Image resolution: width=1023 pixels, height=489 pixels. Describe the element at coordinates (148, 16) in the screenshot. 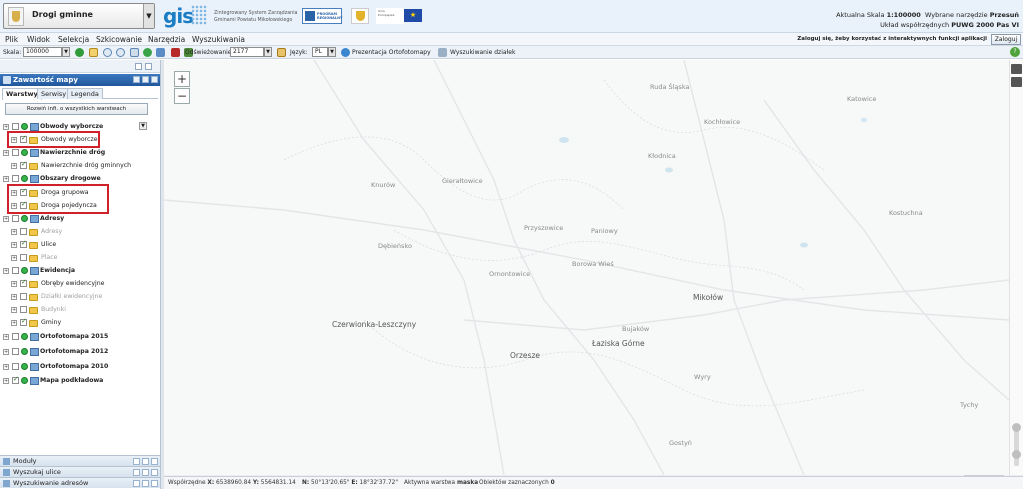

I see `chevron-down-icon: ▼` at that location.